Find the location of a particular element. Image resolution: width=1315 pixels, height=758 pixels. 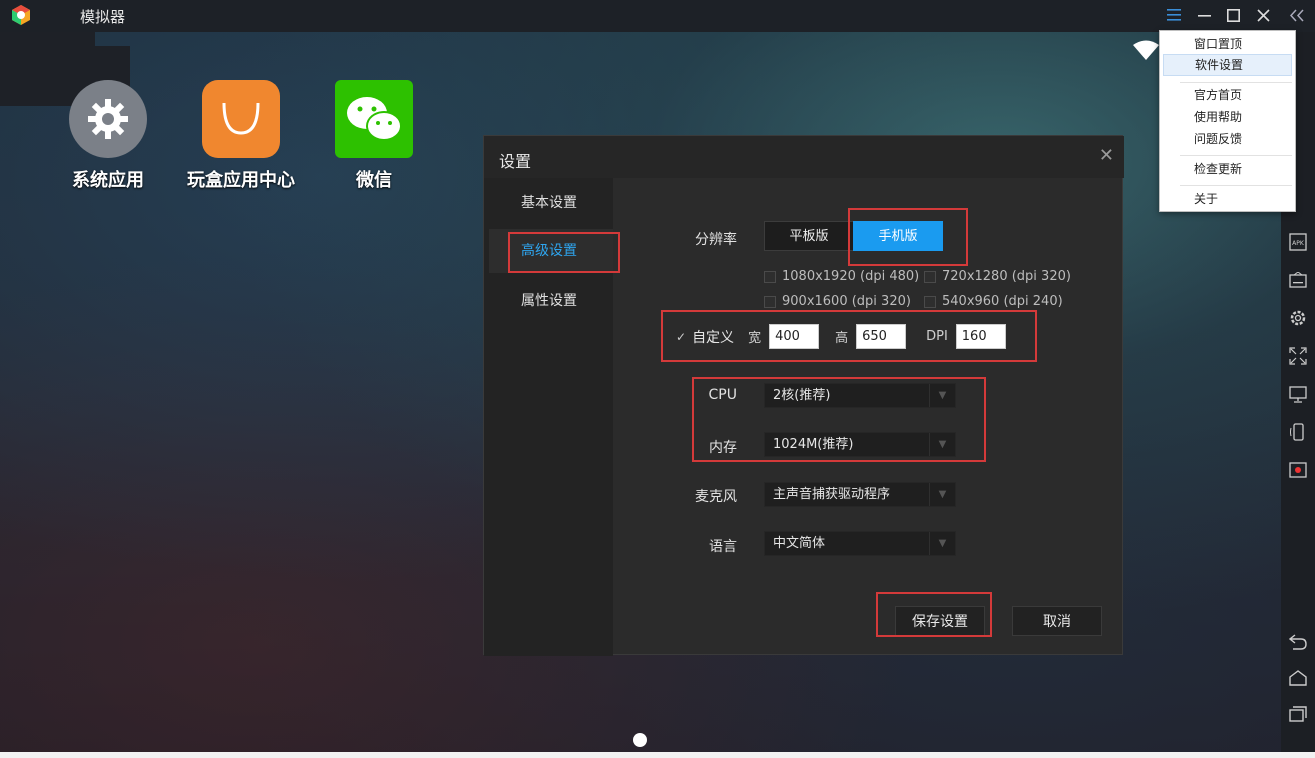

height-label: 高 is located at coordinates (842, 338).